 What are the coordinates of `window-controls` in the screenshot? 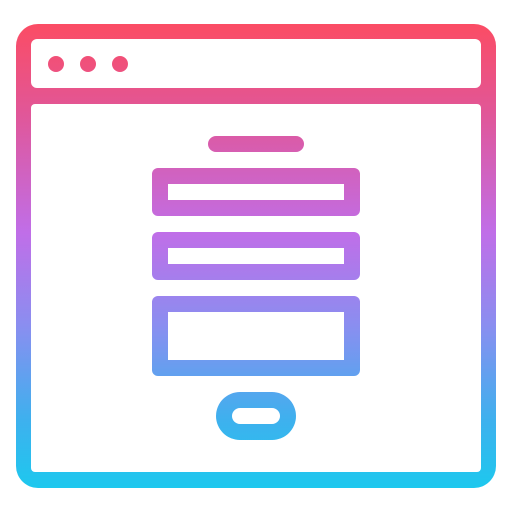 It's located at (88, 64).